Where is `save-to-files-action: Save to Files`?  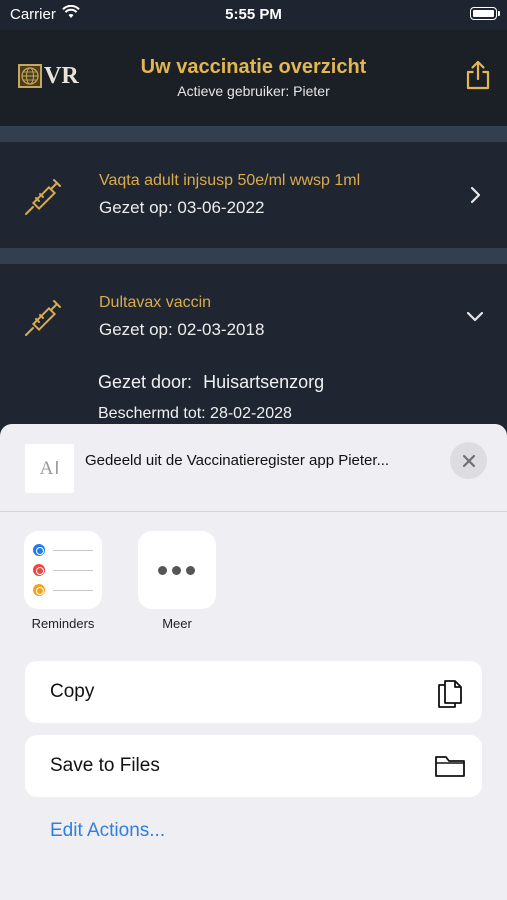 save-to-files-action: Save to Files is located at coordinates (253, 766).